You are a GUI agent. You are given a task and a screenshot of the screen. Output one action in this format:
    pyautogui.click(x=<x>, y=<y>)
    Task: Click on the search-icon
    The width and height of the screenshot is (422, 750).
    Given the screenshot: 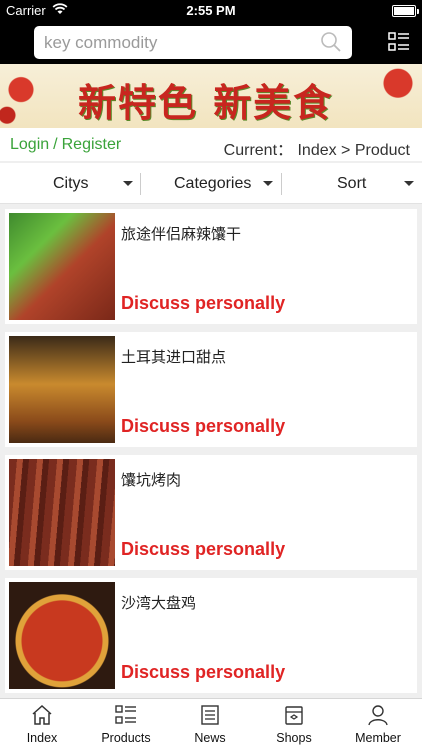 What is the action you would take?
    pyautogui.click(x=331, y=42)
    